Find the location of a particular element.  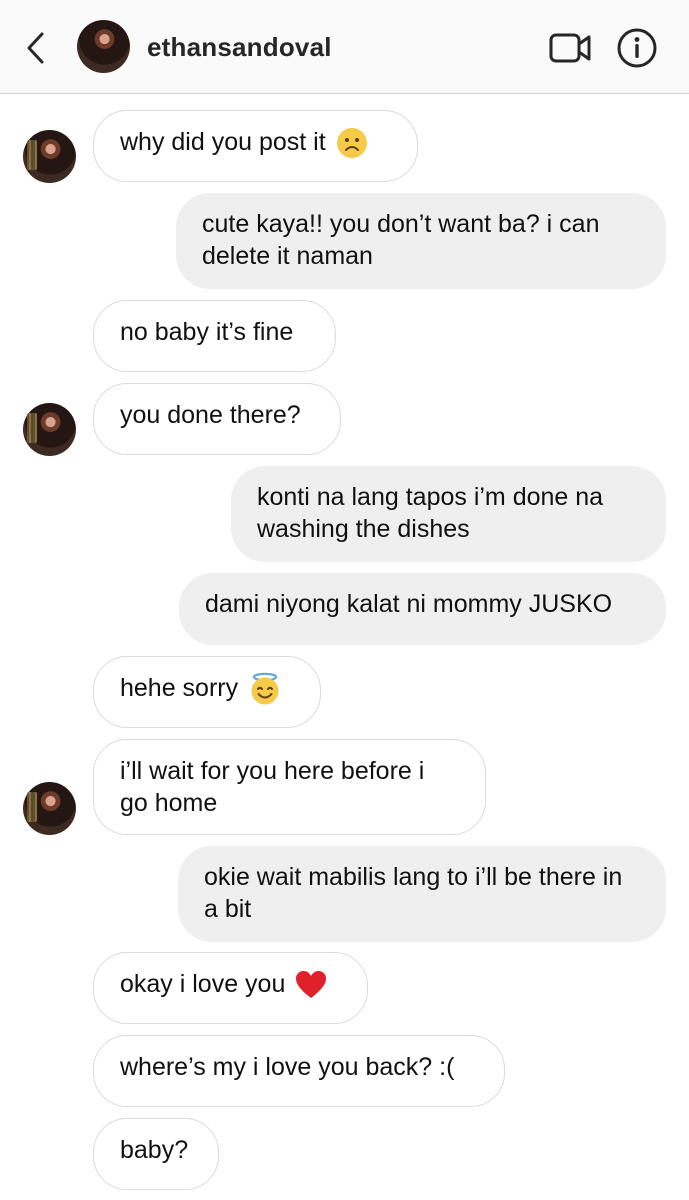

frowning-face-emoji-icon is located at coordinates (351, 143).